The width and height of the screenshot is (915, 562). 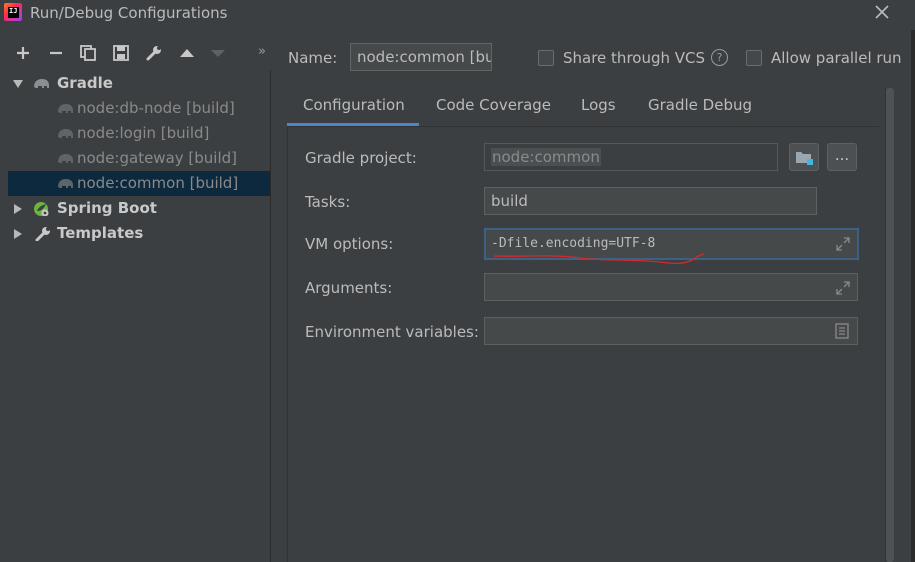 I want to click on tree-item-db-node: node:db-node [build], so click(x=139, y=108).